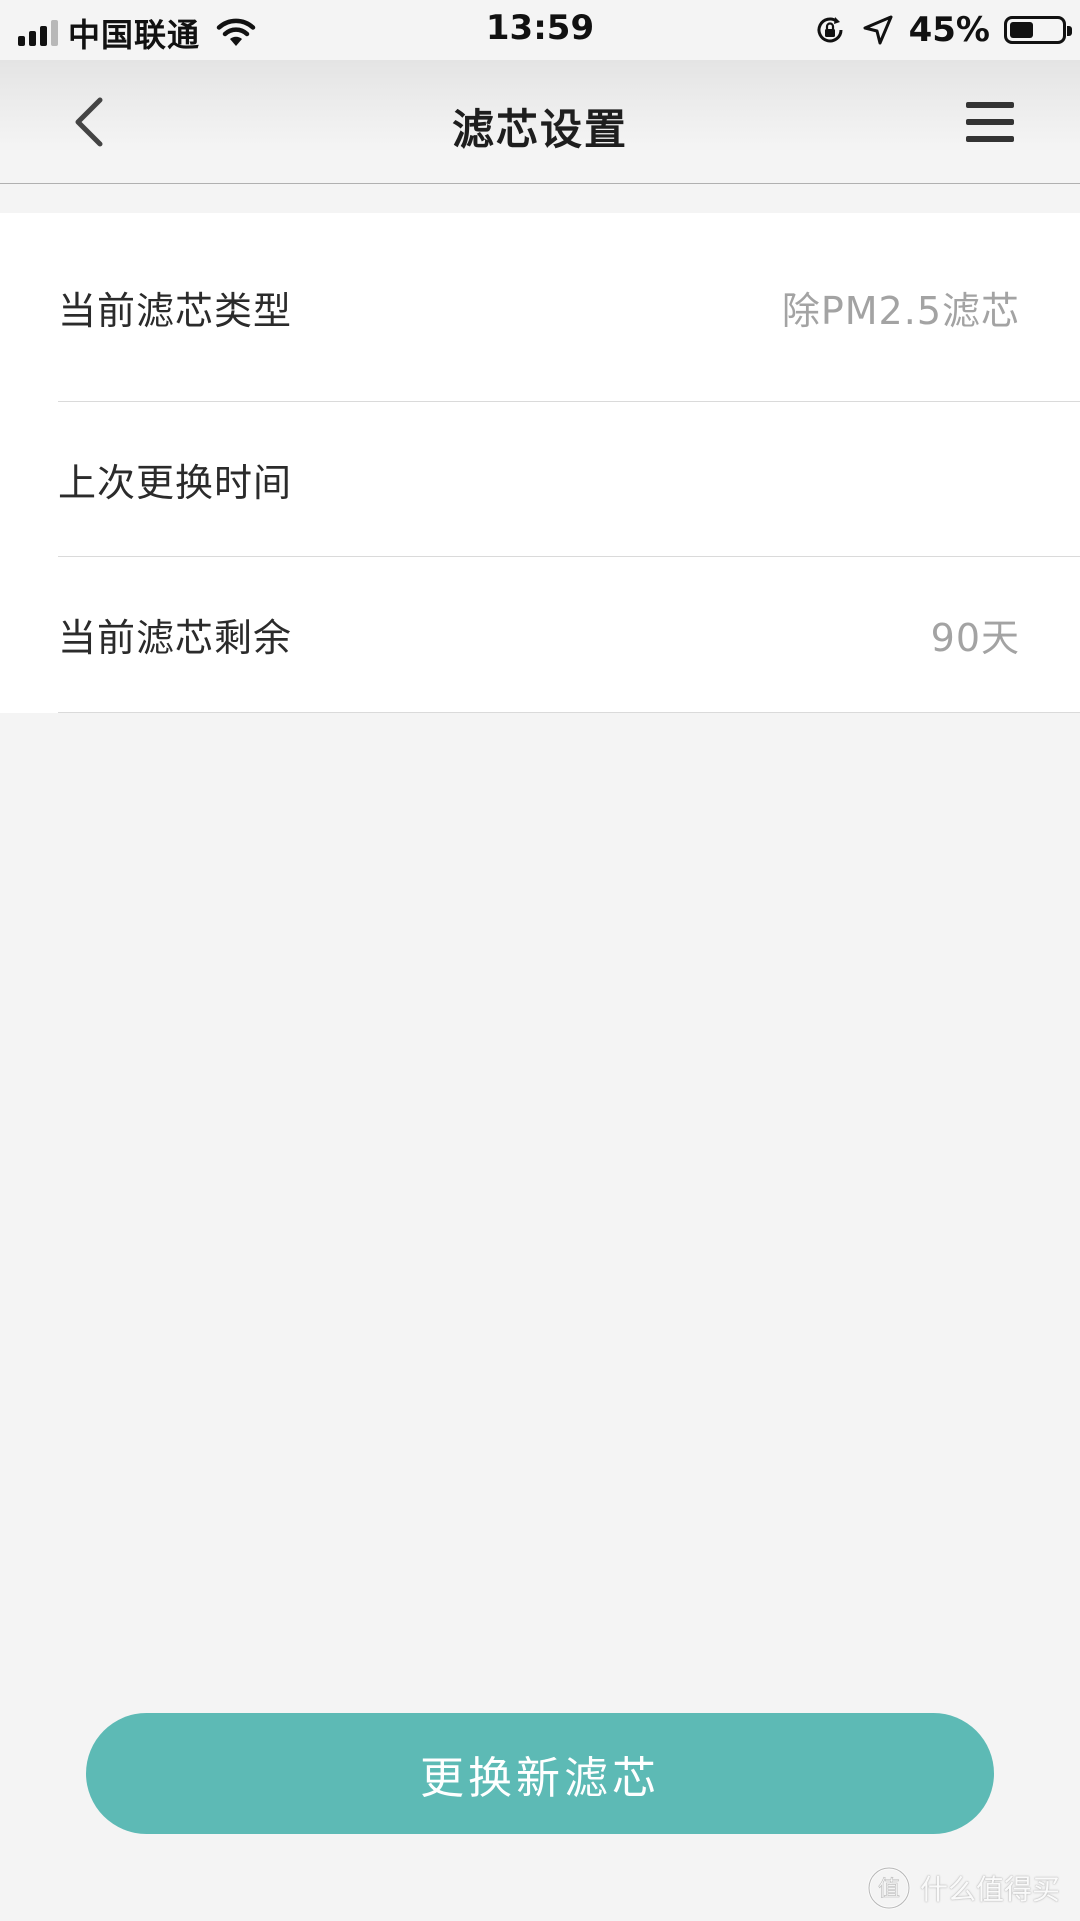 This screenshot has height=1921, width=1080. I want to click on status-bar-right: 45%, so click(942, 30).